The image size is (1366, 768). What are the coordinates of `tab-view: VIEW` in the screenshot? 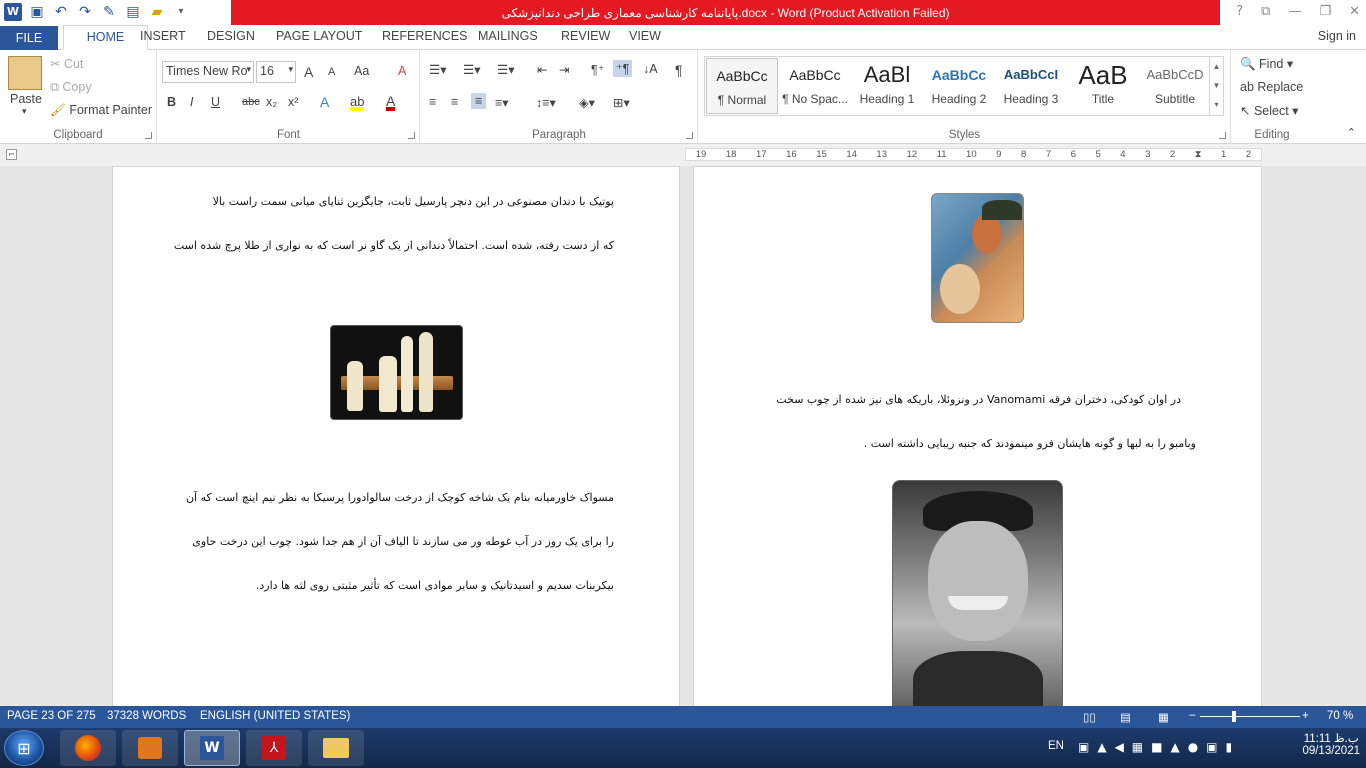 It's located at (645, 36).